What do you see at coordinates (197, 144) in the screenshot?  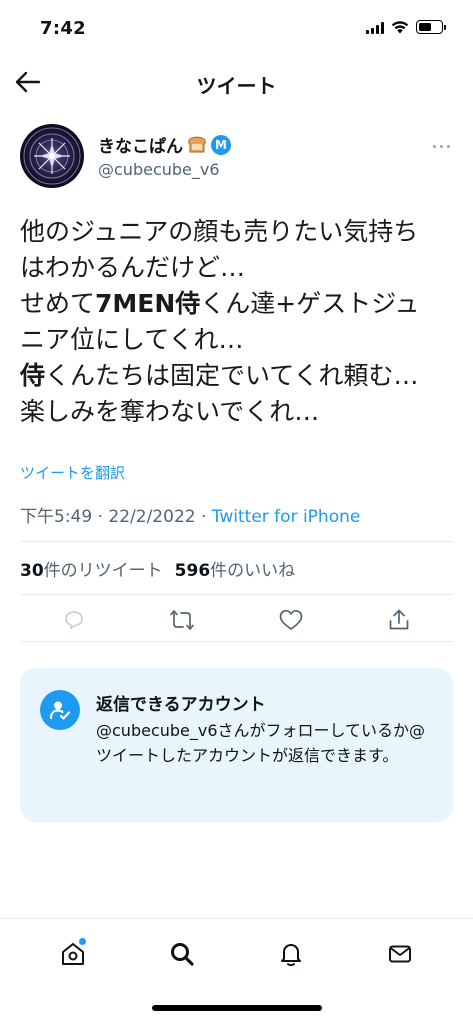 I see `bread-icon` at bounding box center [197, 144].